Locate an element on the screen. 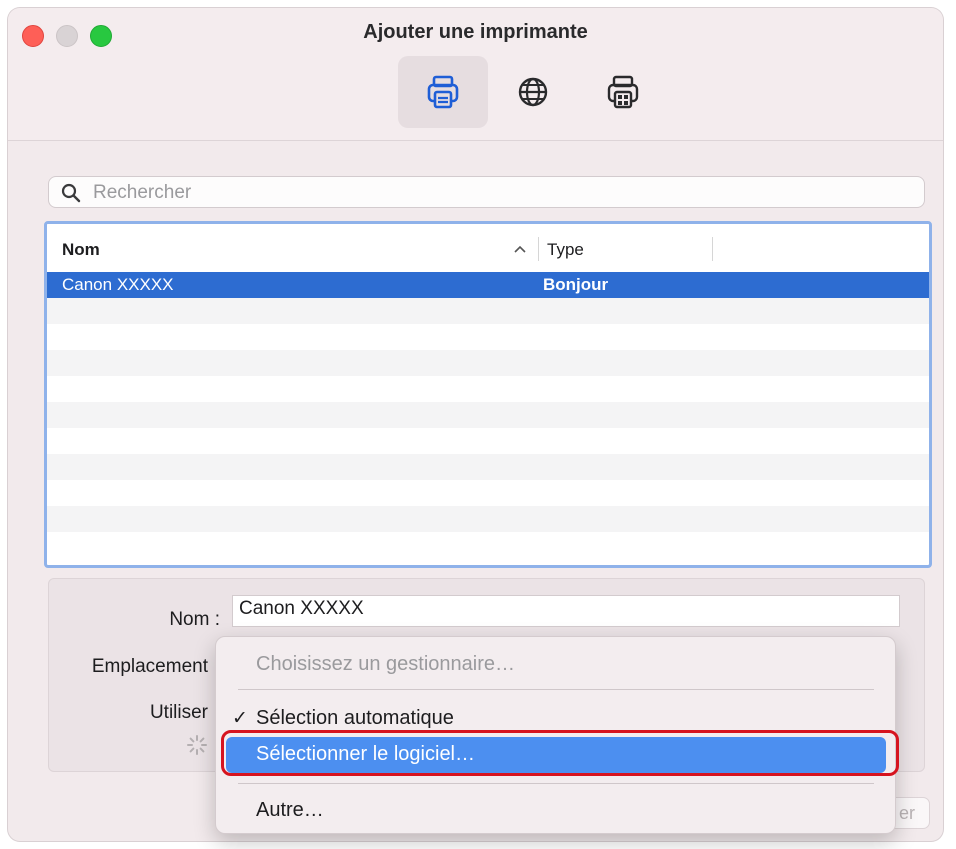 Image resolution: width=956 pixels, height=849 pixels. printer-windows-icon is located at coordinates (623, 92).